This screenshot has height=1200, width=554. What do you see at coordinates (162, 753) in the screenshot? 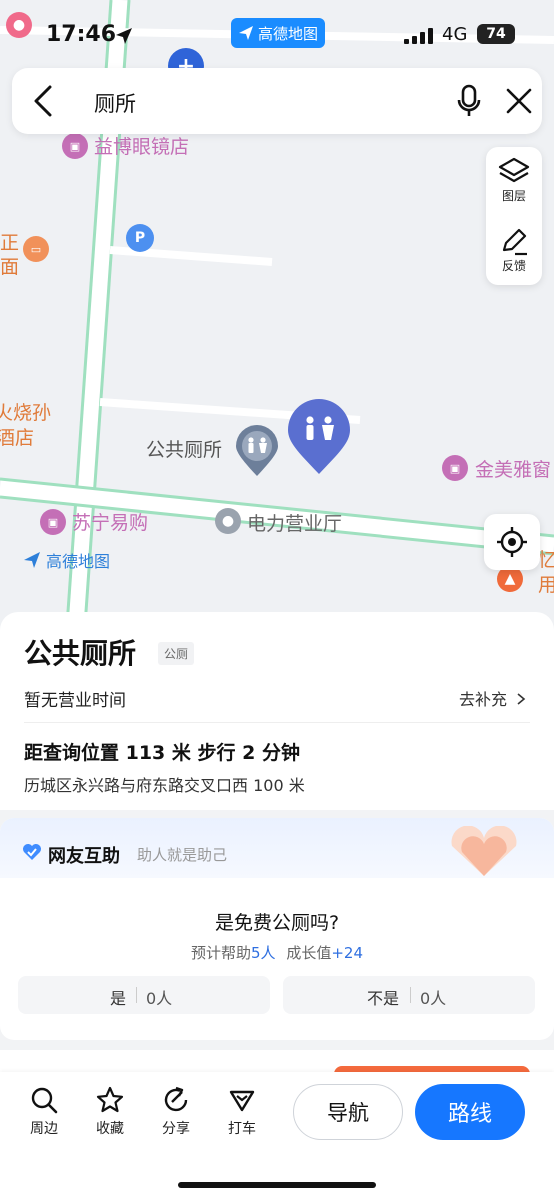
I see `distance-info: 距查询位置 113 米 步行 2 分钟` at bounding box center [162, 753].